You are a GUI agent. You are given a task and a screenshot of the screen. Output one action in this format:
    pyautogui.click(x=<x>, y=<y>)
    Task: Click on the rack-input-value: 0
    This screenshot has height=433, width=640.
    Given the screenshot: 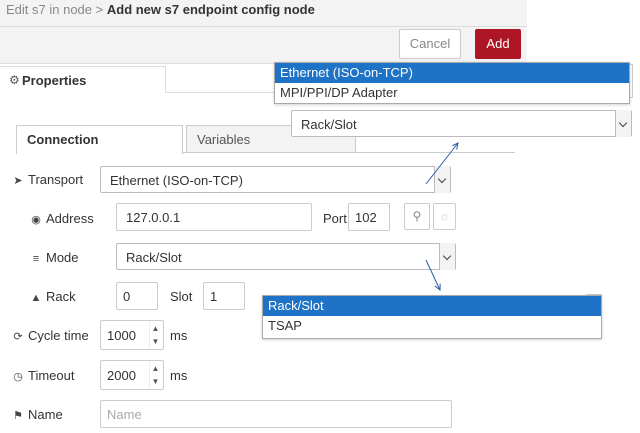 What is the action you would take?
    pyautogui.click(x=127, y=296)
    